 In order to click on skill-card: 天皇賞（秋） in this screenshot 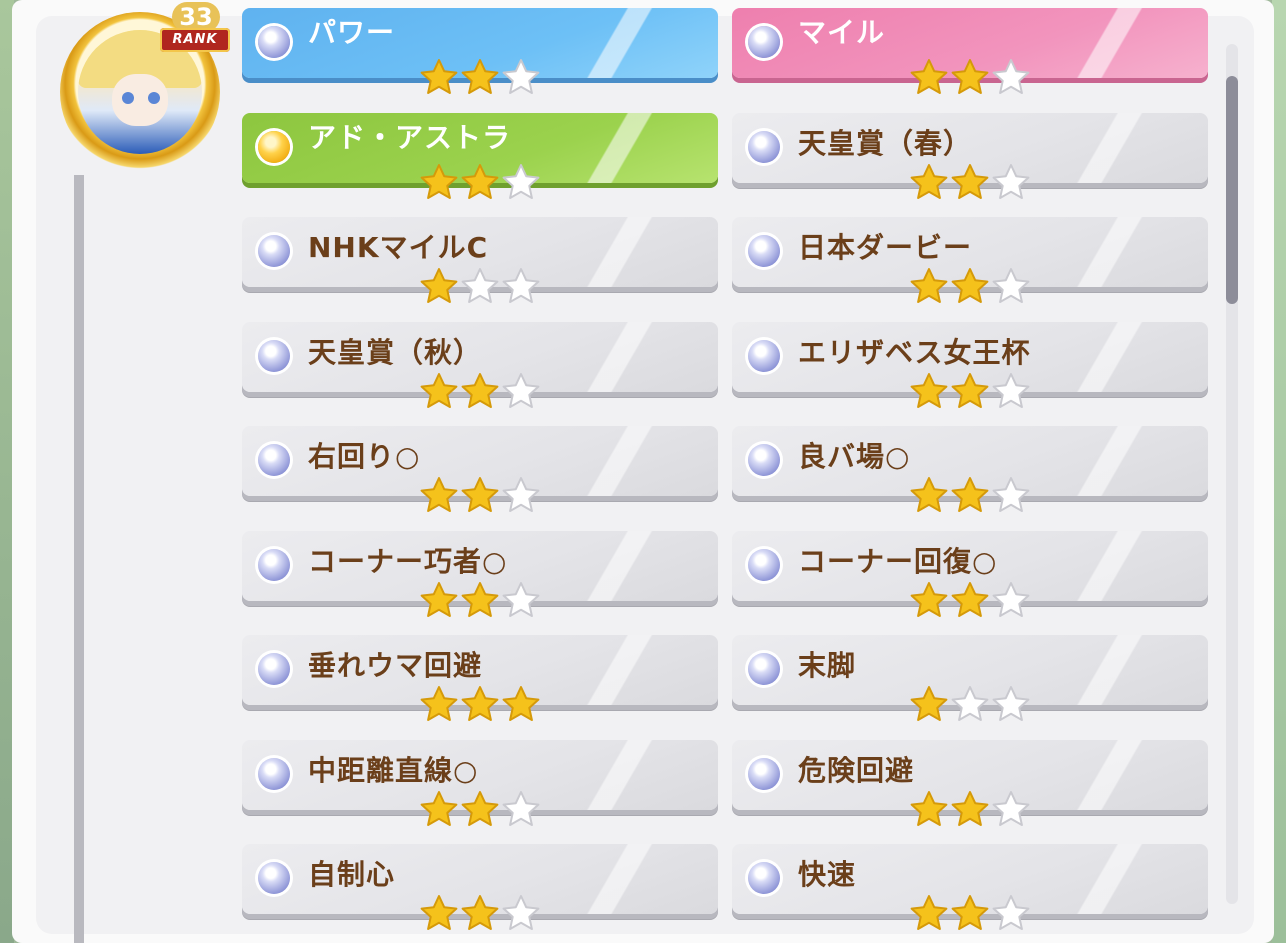, I will do `click(480, 365)`.